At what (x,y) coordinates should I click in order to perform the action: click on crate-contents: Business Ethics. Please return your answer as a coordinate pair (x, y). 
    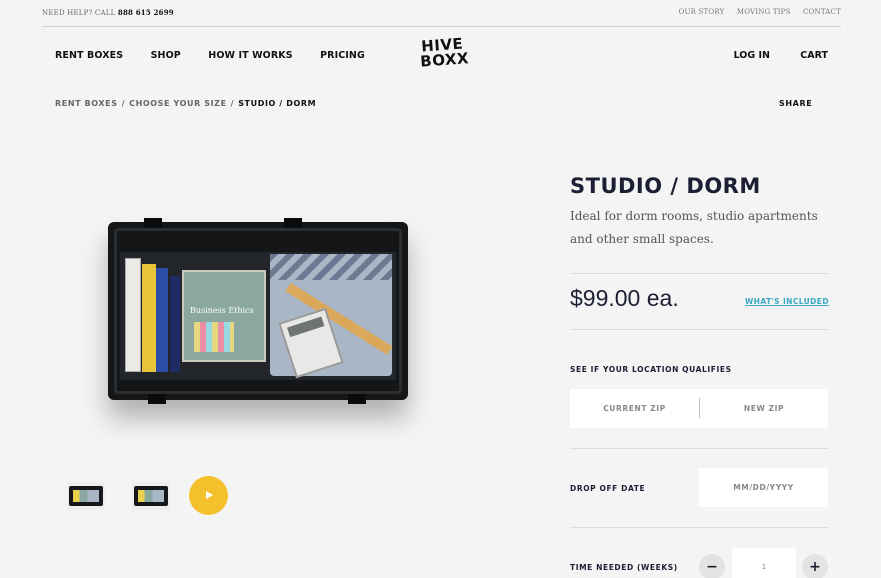
    Looking at the image, I should click on (258, 316).